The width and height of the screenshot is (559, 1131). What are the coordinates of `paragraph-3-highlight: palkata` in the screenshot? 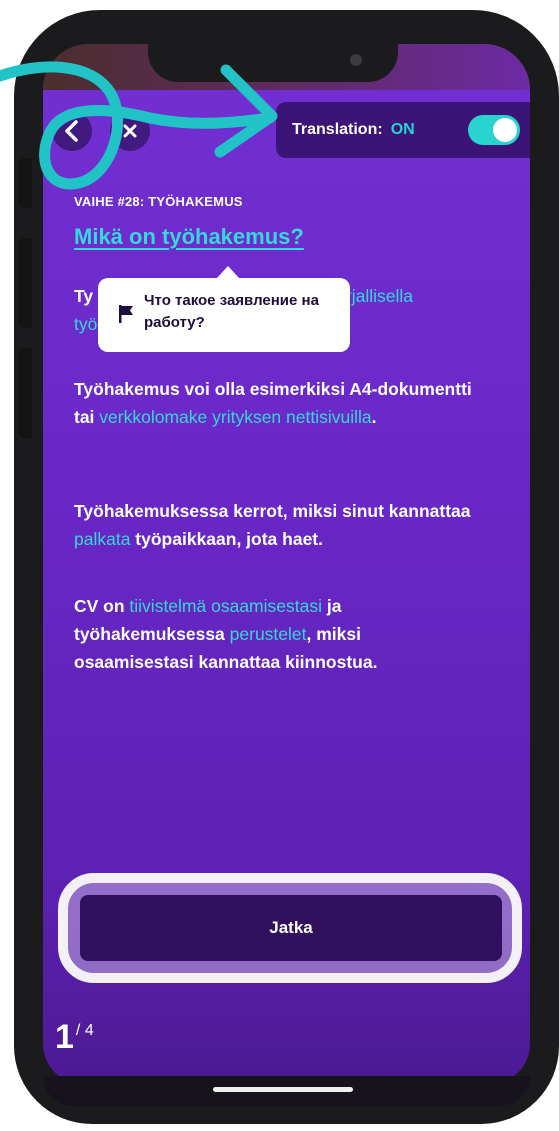 It's located at (102, 539).